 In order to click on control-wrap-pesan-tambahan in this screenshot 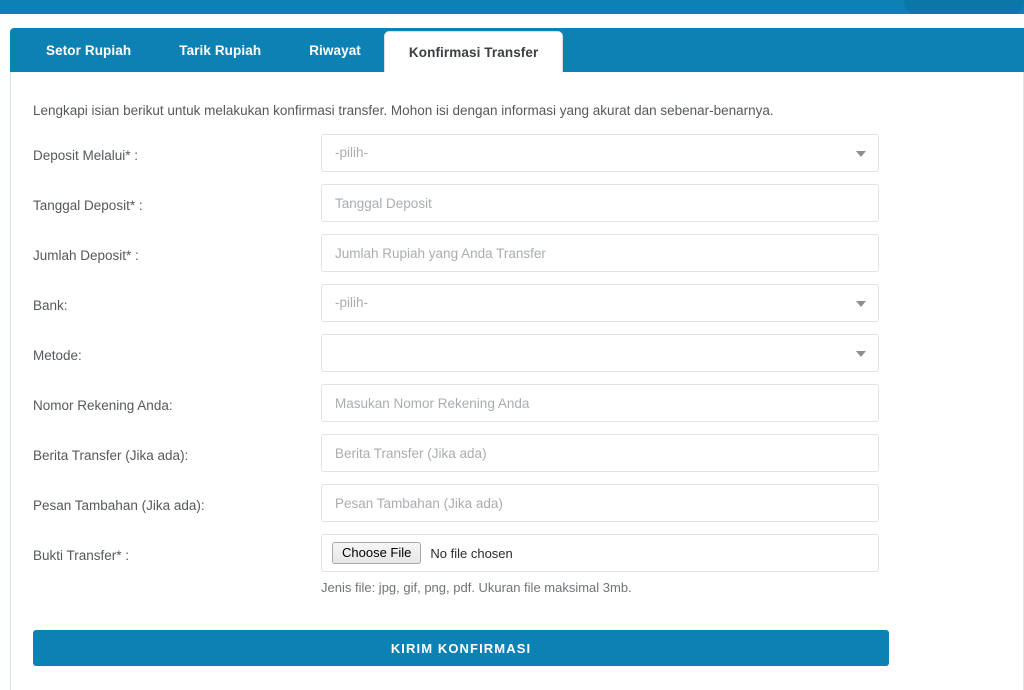, I will do `click(600, 503)`.